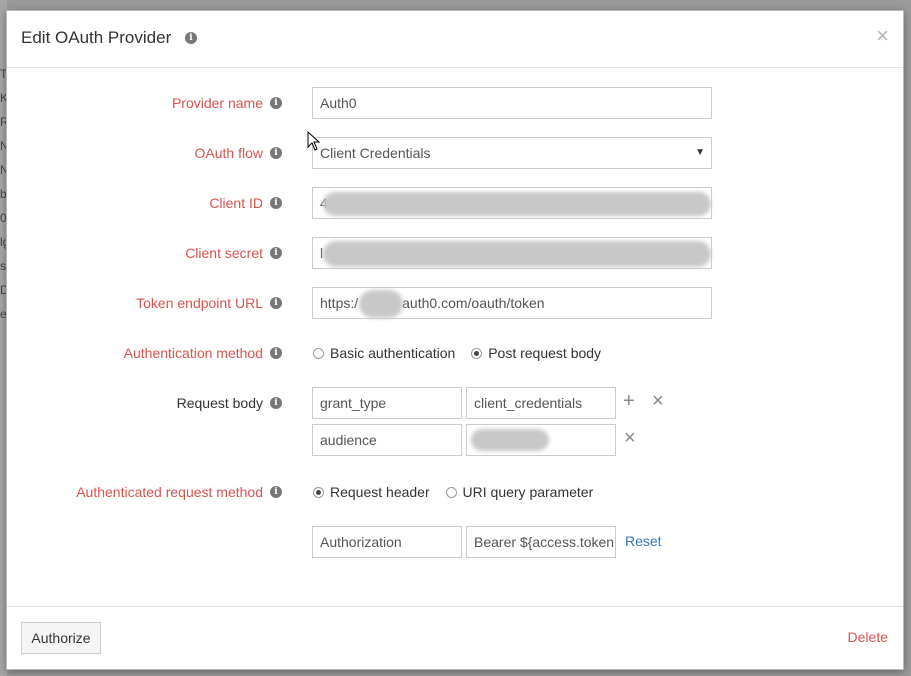 This screenshot has width=911, height=676. What do you see at coordinates (473, 303) in the screenshot?
I see `token-endpoint-suffix: auth0.com/oauth/token` at bounding box center [473, 303].